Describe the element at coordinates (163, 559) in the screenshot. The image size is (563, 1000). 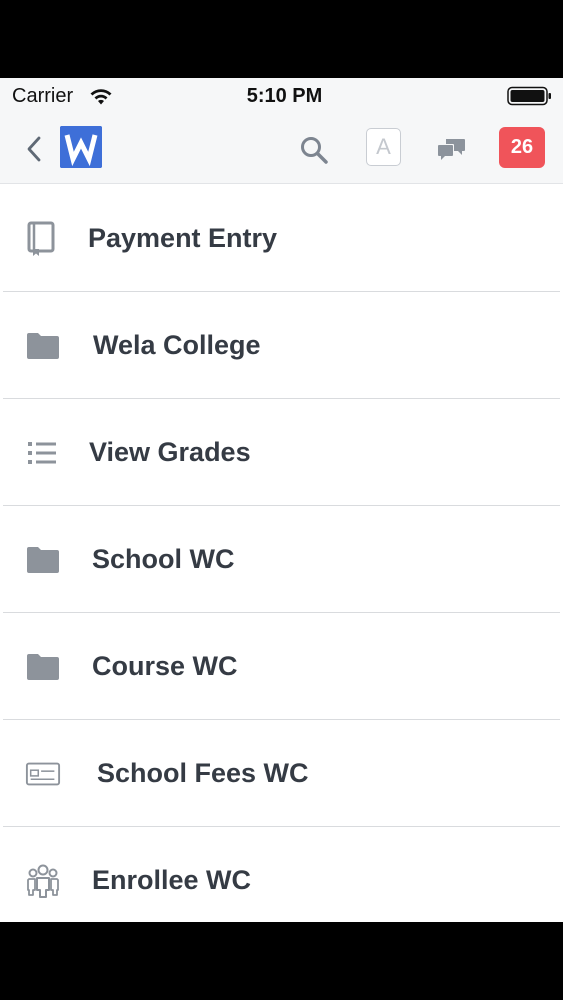
I see `list-item-label: School WC` at that location.